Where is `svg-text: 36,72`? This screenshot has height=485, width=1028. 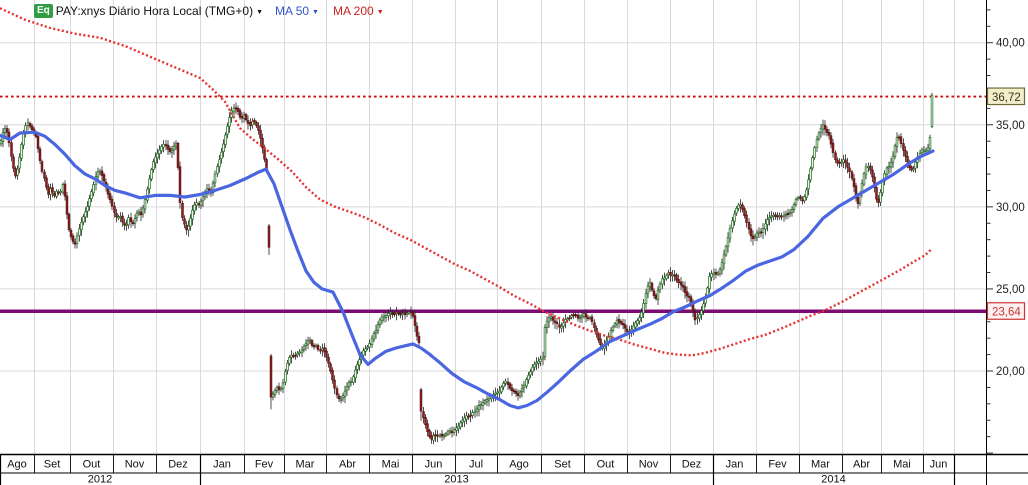
svg-text: 36,72 is located at coordinates (1006, 98).